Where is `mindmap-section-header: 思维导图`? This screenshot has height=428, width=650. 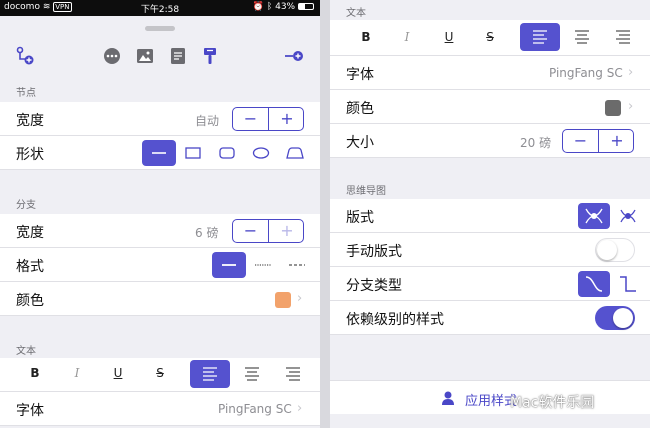
mindmap-section-header: 思维导图 is located at coordinates (366, 191).